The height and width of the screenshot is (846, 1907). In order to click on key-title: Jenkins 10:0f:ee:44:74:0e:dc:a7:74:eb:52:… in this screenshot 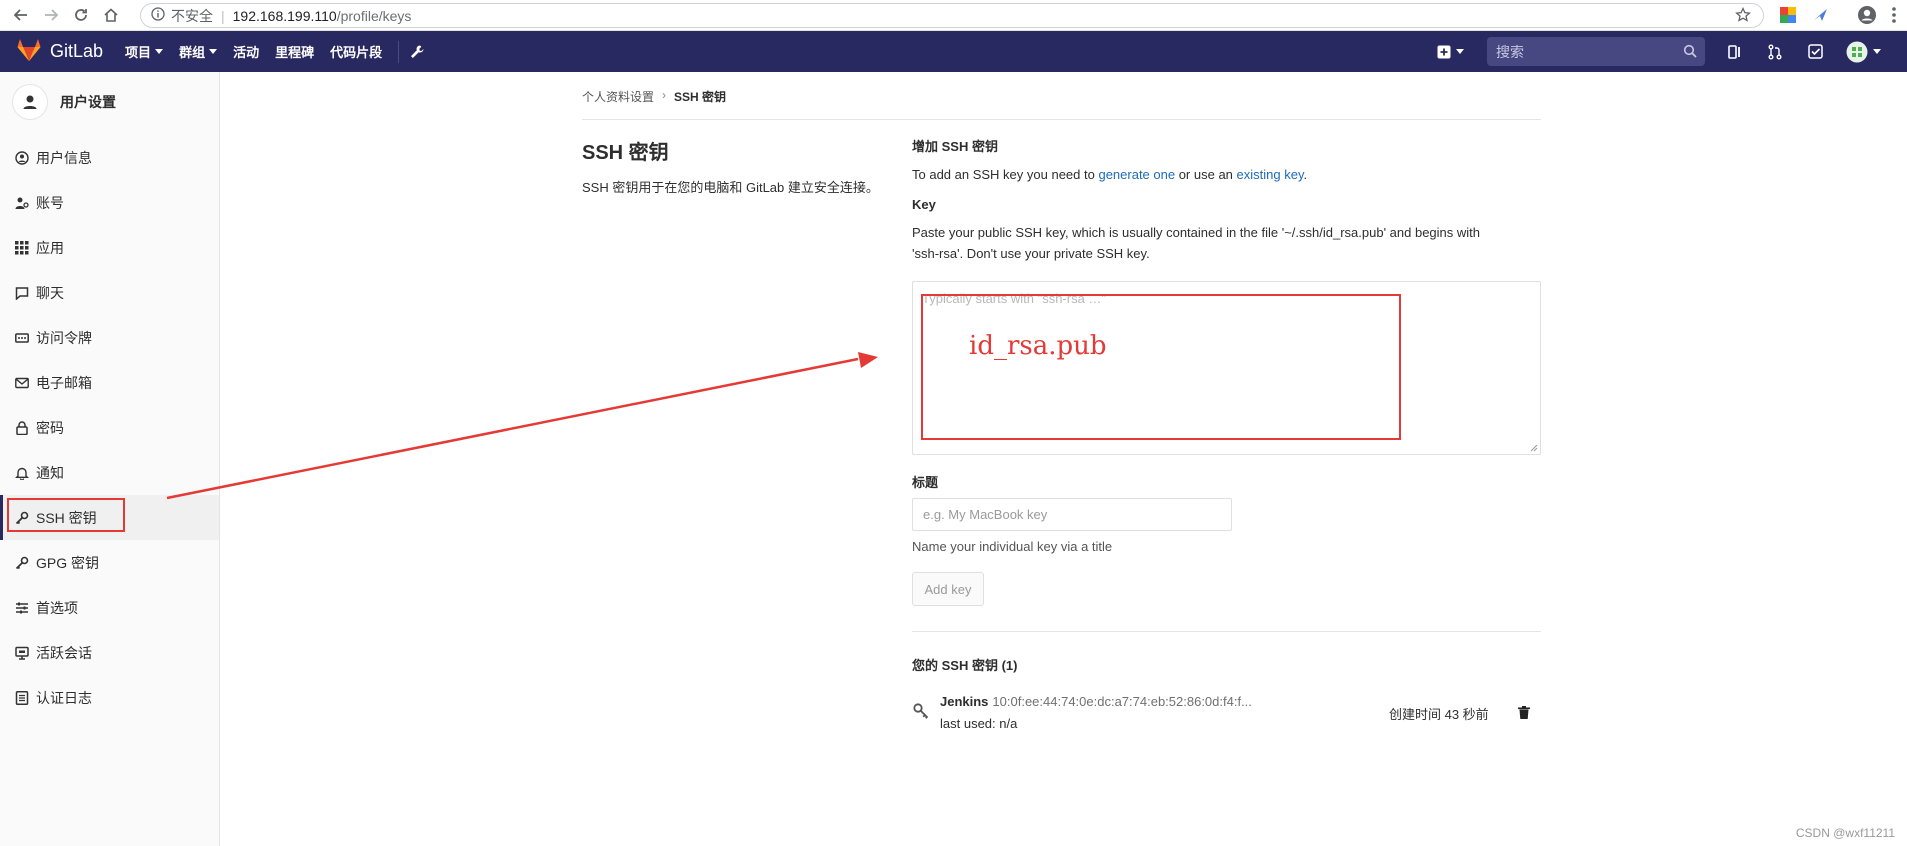, I will do `click(1096, 701)`.